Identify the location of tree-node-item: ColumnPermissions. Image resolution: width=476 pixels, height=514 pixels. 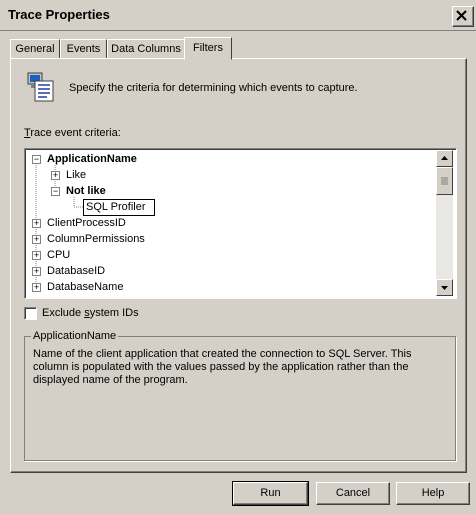
(96, 239).